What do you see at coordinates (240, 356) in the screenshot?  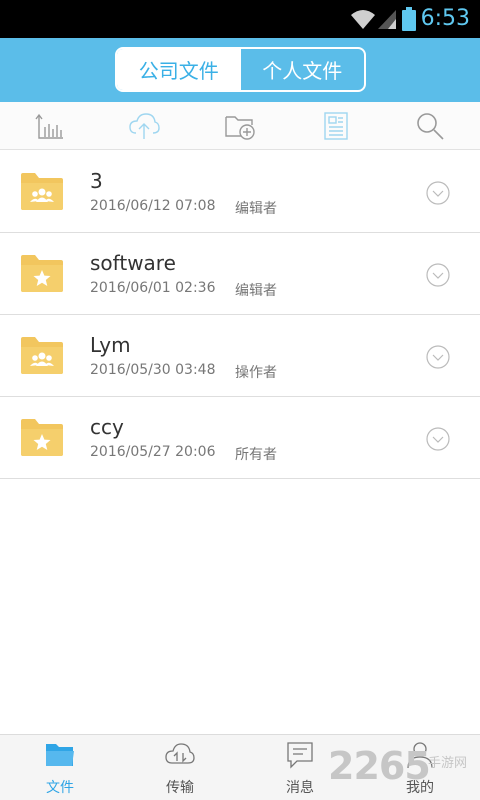 I see `file-row: Lym 2016/05/30 03:48 操作者` at bounding box center [240, 356].